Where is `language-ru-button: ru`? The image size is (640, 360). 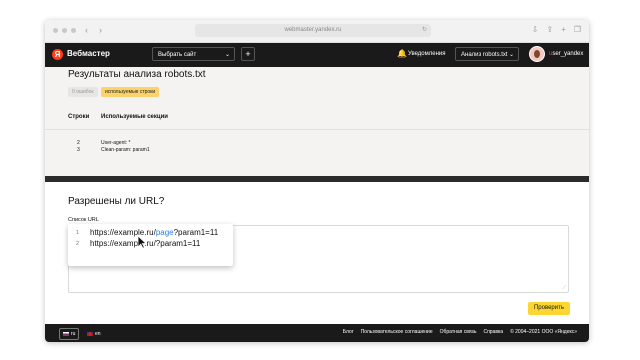 language-ru-button: ru is located at coordinates (69, 334).